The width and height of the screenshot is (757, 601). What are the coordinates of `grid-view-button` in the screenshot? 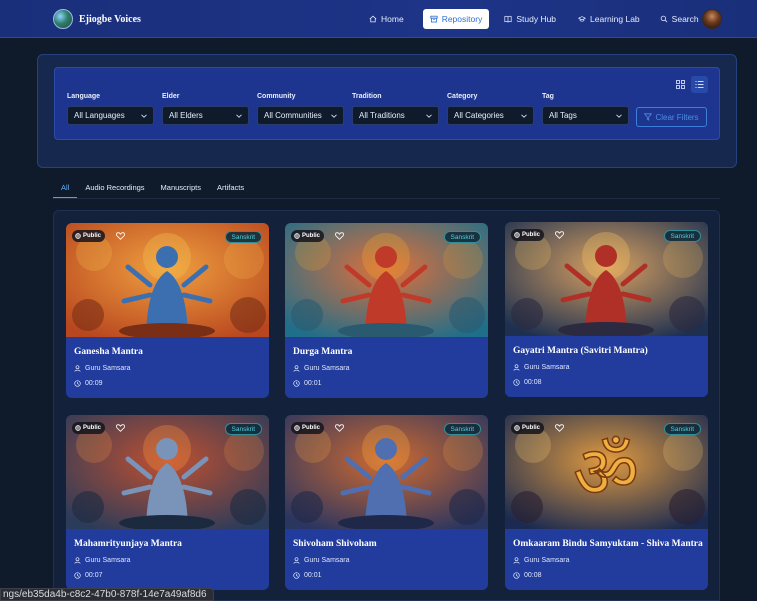 It's located at (680, 84).